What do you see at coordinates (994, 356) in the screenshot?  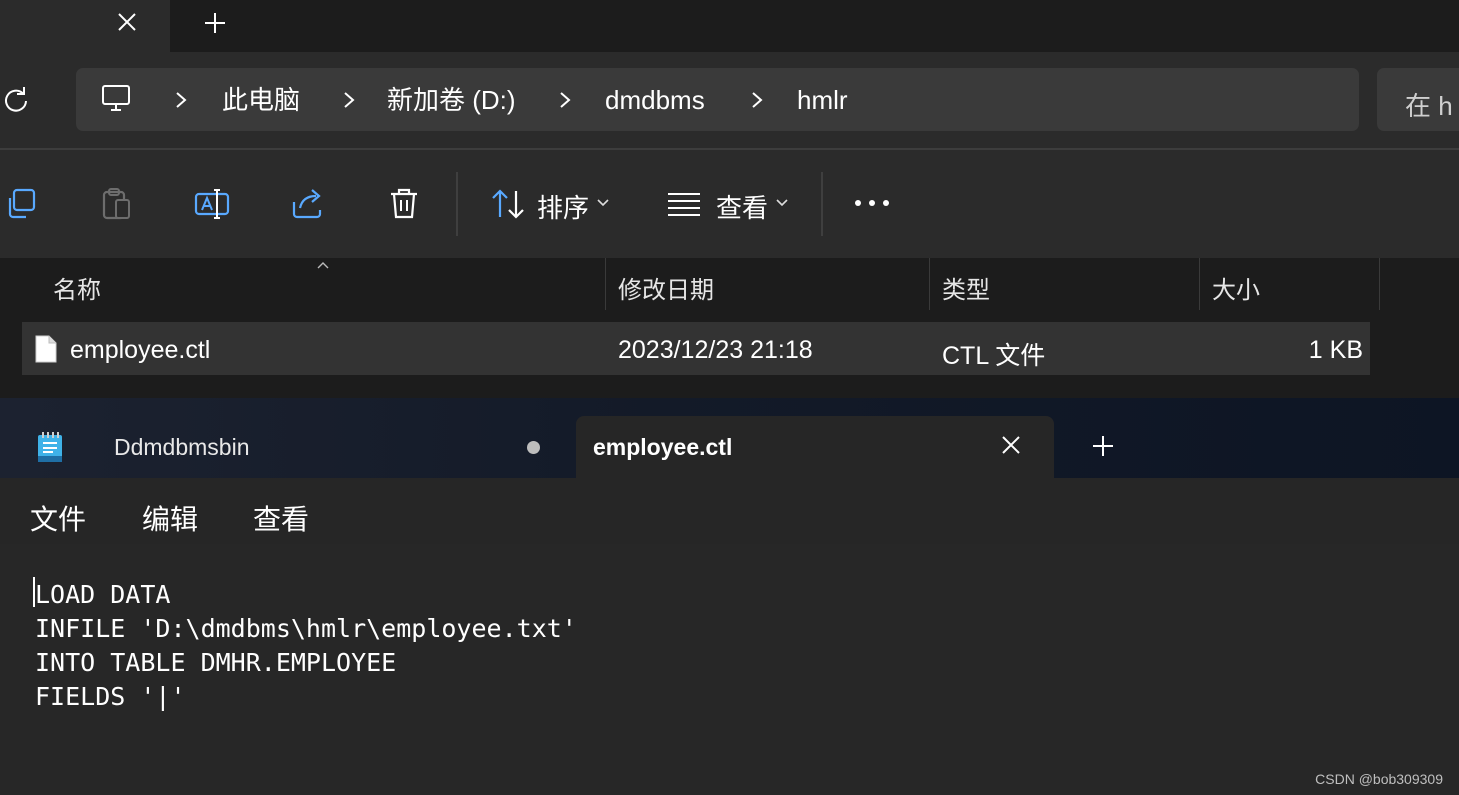 I see `file-type: CTL 文件` at bounding box center [994, 356].